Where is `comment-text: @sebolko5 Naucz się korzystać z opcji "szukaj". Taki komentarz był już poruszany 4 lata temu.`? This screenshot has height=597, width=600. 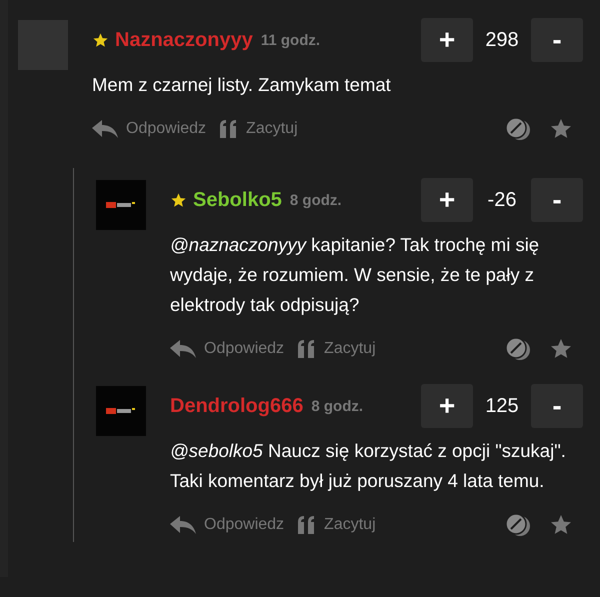 comment-text: @sebolko5 Naucz się korzystać z opcji "szukaj". Taki komentarz był już poruszany 4 lata temu. is located at coordinates (368, 466).